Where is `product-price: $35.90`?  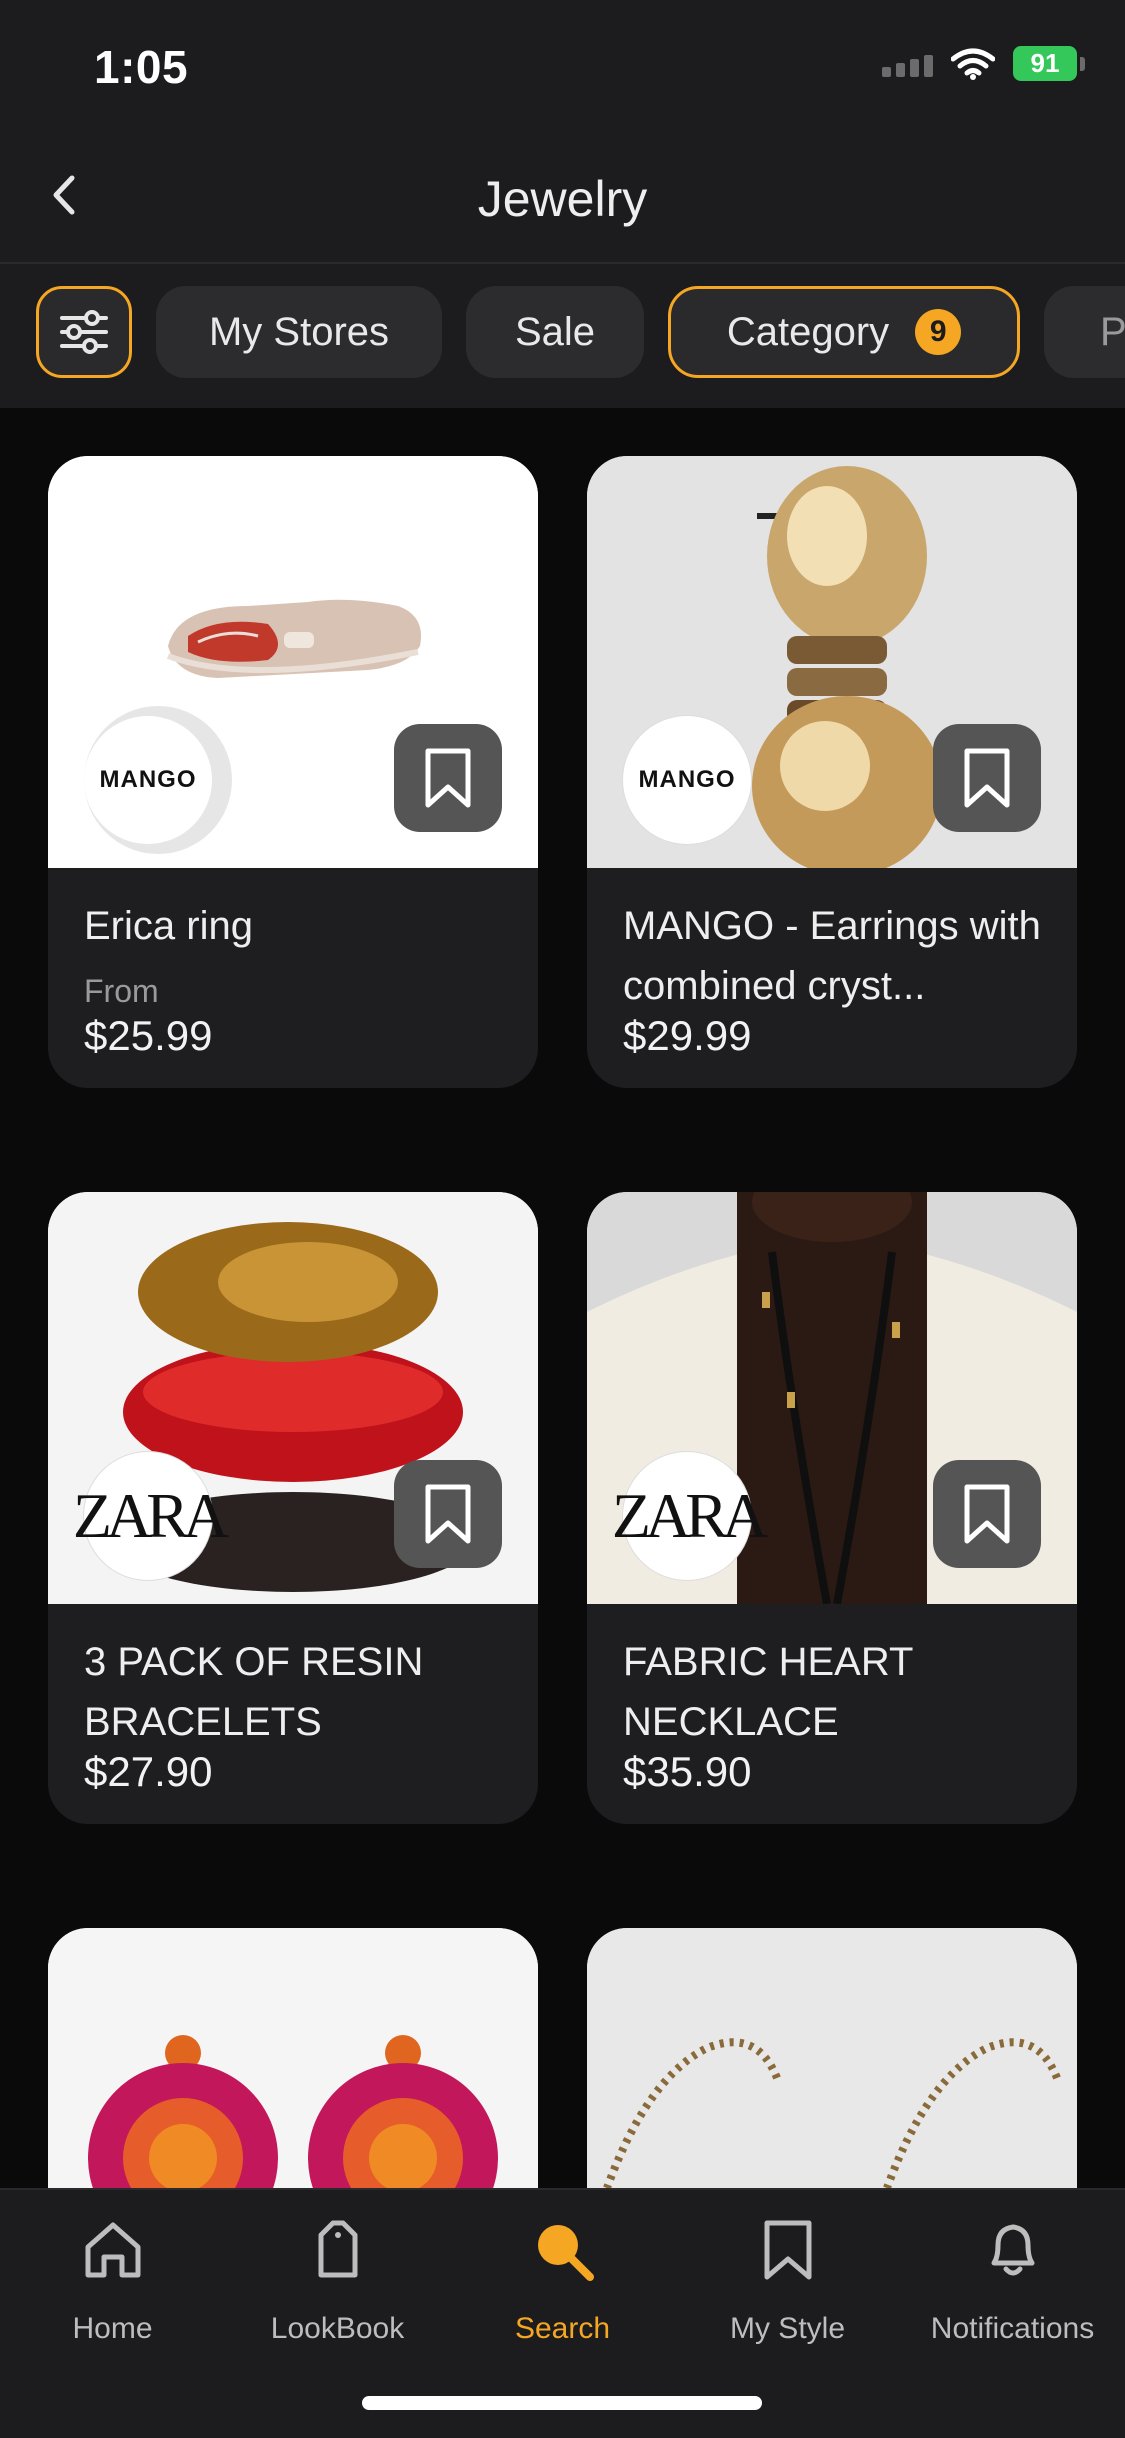
product-price: $35.90 is located at coordinates (687, 1771).